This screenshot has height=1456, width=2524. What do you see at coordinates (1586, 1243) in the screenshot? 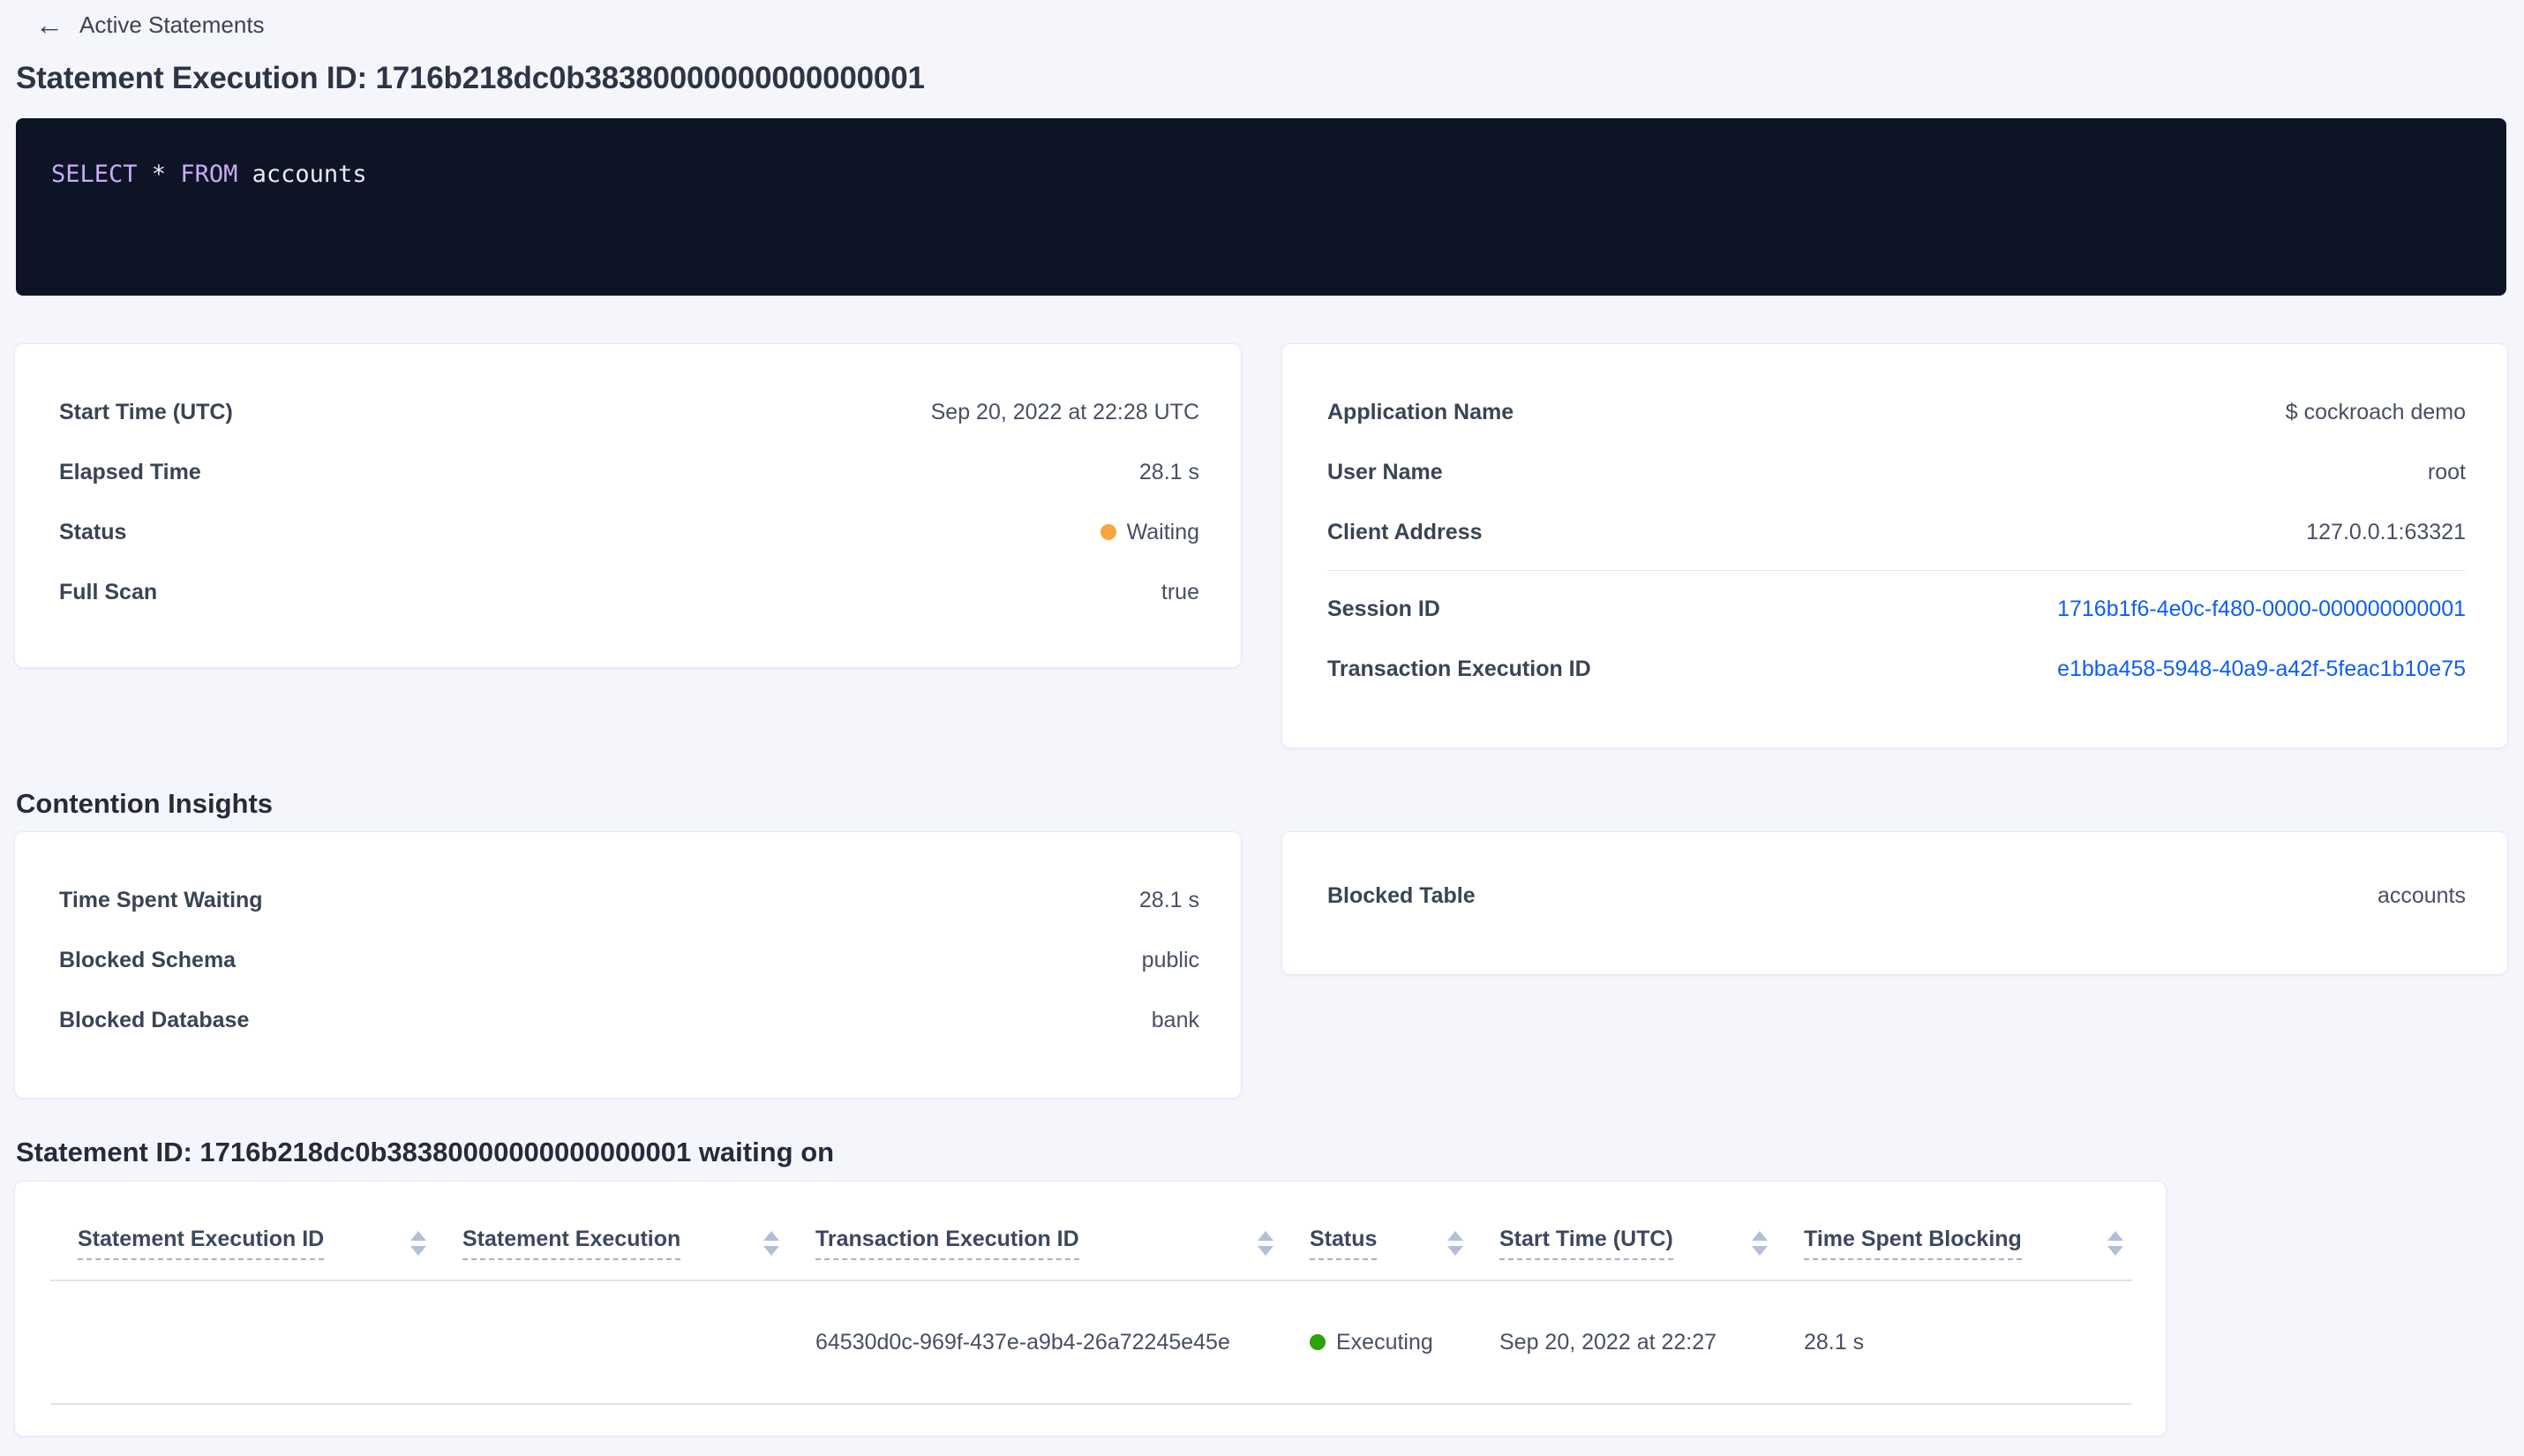
I see `column-header-start-time-label: Start Time (UTC)` at bounding box center [1586, 1243].